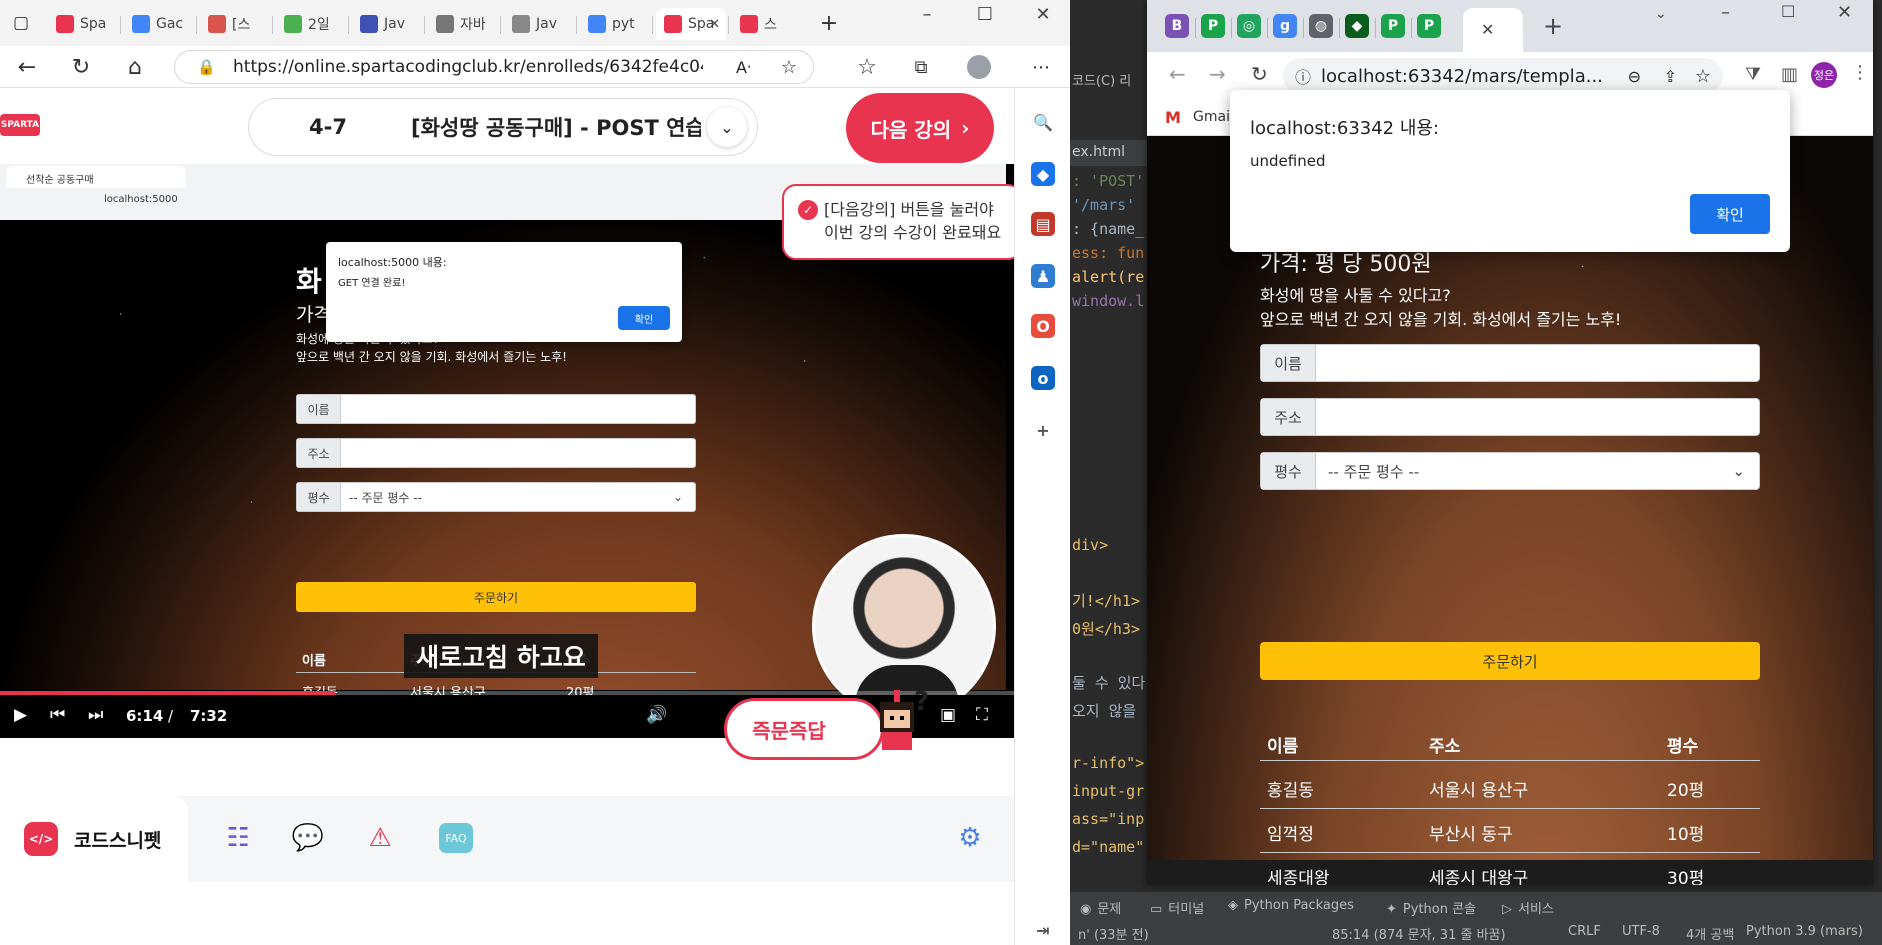  I want to click on office-icon: O, so click(1043, 326).